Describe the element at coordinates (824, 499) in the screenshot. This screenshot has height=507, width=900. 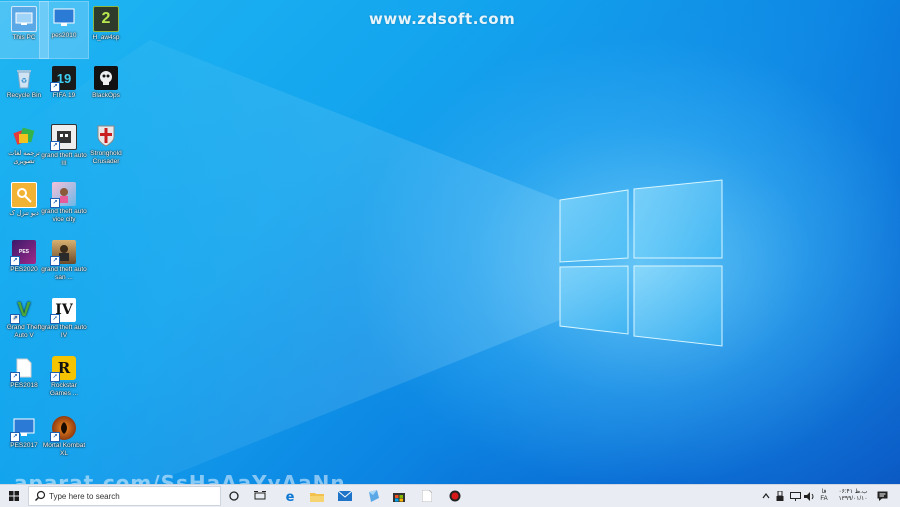
I see `language-code: FA` at that location.